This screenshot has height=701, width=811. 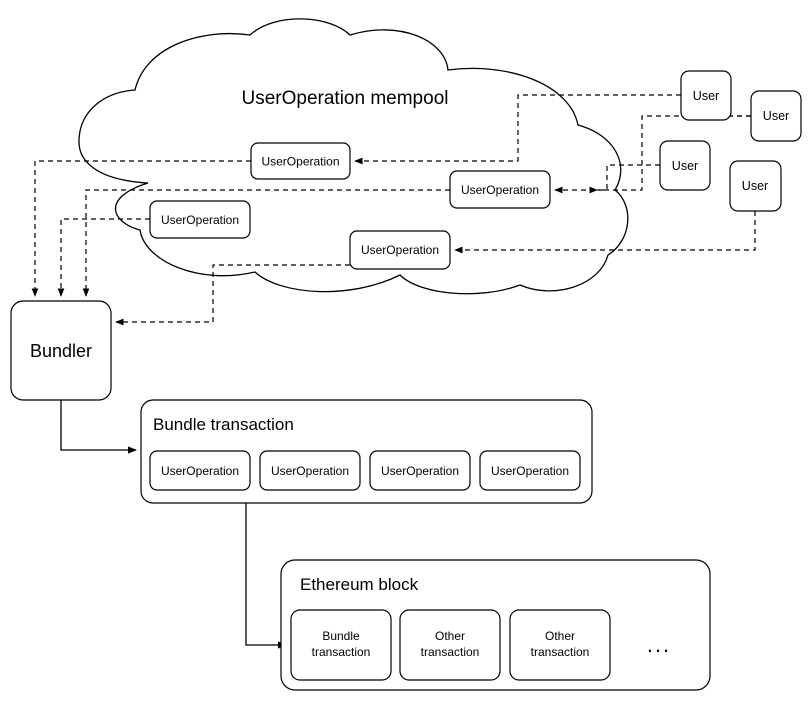 What do you see at coordinates (223, 424) in the screenshot?
I see `bundle-transaction-title: Bundle transaction` at bounding box center [223, 424].